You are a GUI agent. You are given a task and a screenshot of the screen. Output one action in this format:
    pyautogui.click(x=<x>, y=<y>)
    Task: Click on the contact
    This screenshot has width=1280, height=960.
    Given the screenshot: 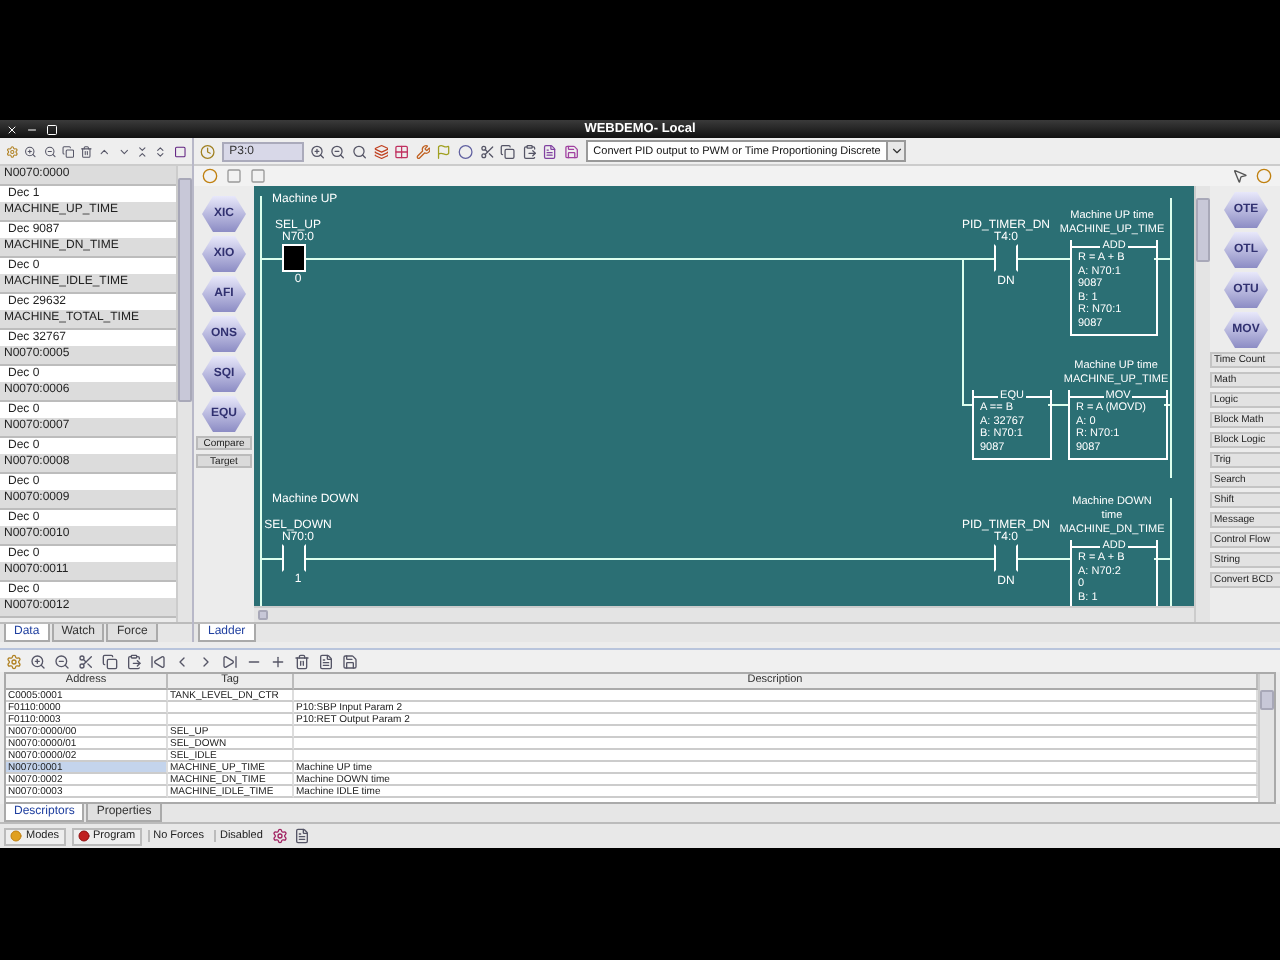 What is the action you would take?
    pyautogui.click(x=294, y=258)
    